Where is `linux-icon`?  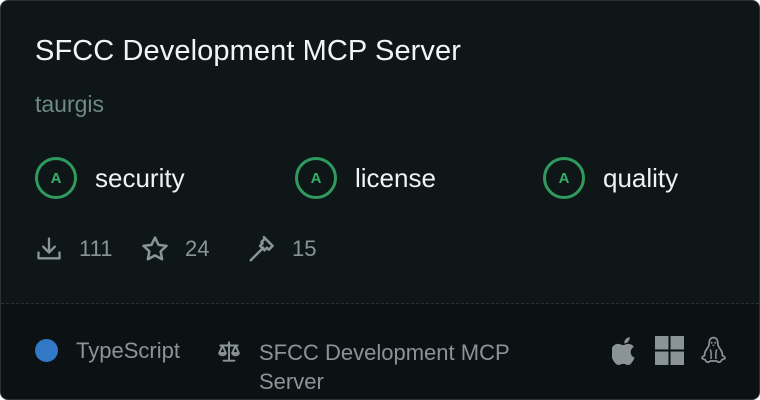 linux-icon is located at coordinates (713, 350).